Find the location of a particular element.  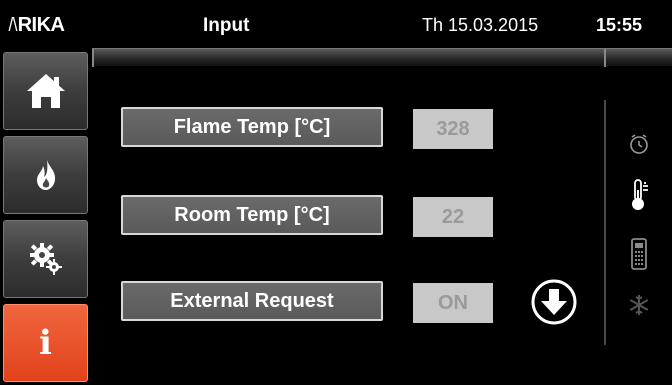

nav-flame-button is located at coordinates (45, 175).